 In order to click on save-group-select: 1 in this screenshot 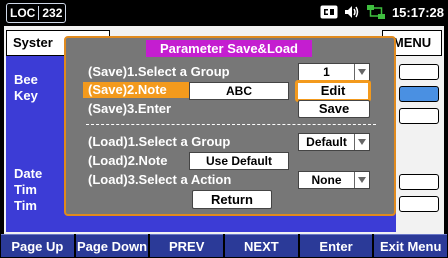, I will do `click(334, 72)`.